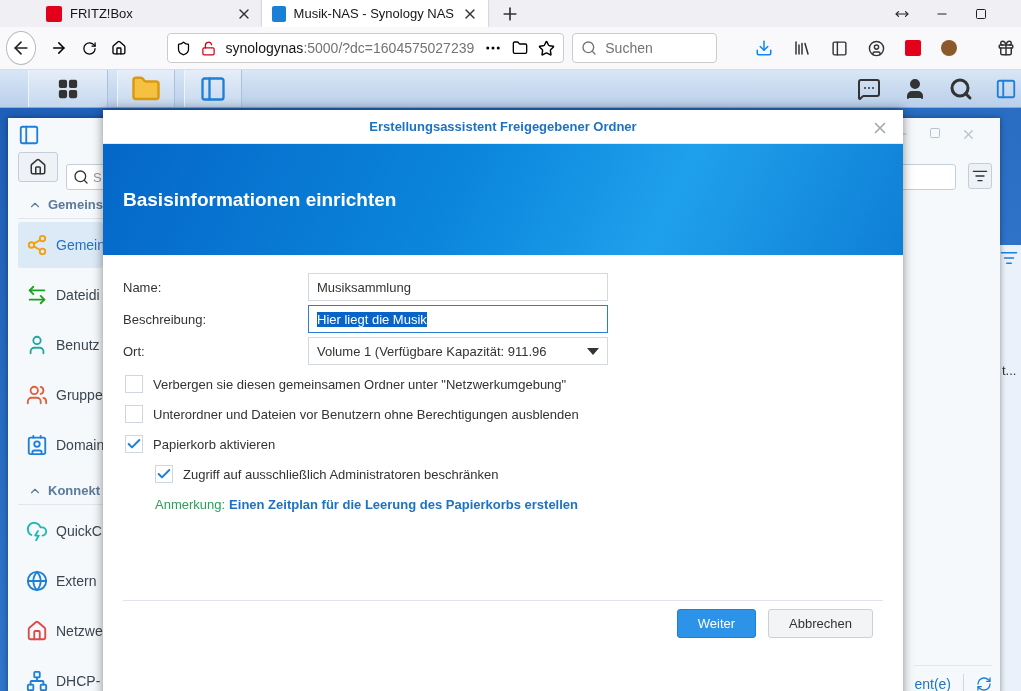 The image size is (1021, 691). What do you see at coordinates (190, 504) in the screenshot?
I see `note-label: Anmerkung:` at bounding box center [190, 504].